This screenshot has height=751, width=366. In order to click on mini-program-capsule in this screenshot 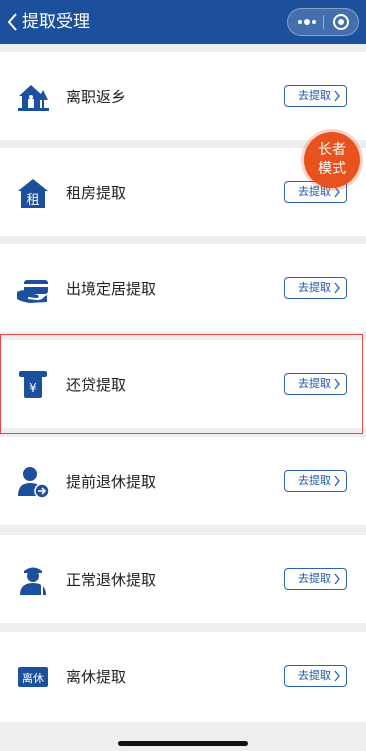, I will do `click(323, 22)`.